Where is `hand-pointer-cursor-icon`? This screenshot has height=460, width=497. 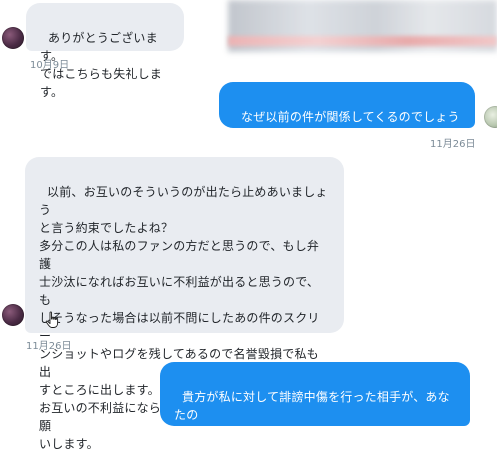 hand-pointer-cursor-icon is located at coordinates (52, 319).